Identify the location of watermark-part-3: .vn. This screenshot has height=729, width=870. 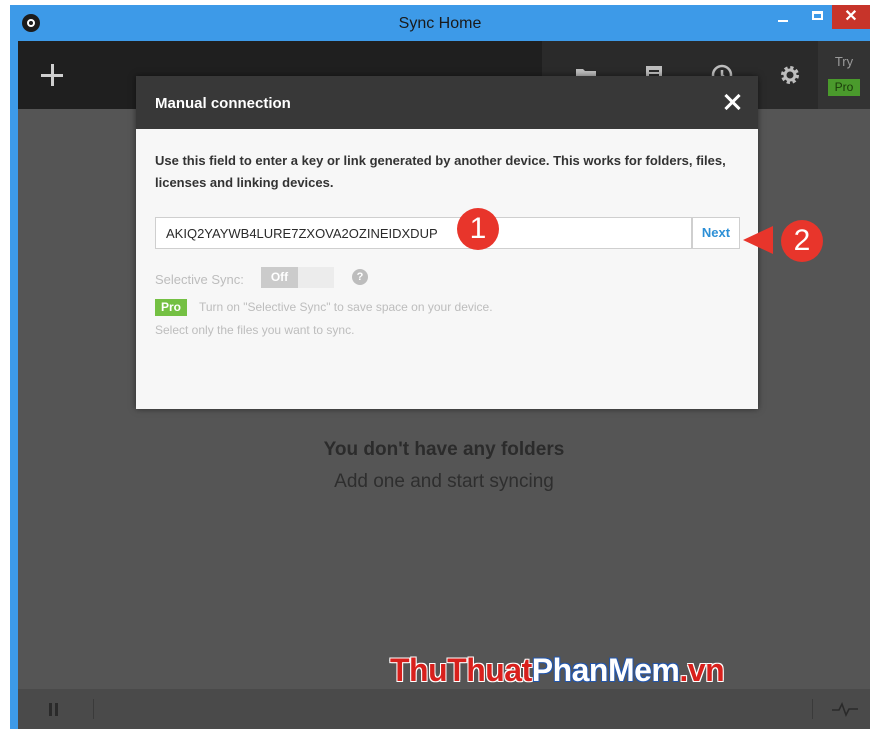
(702, 670).